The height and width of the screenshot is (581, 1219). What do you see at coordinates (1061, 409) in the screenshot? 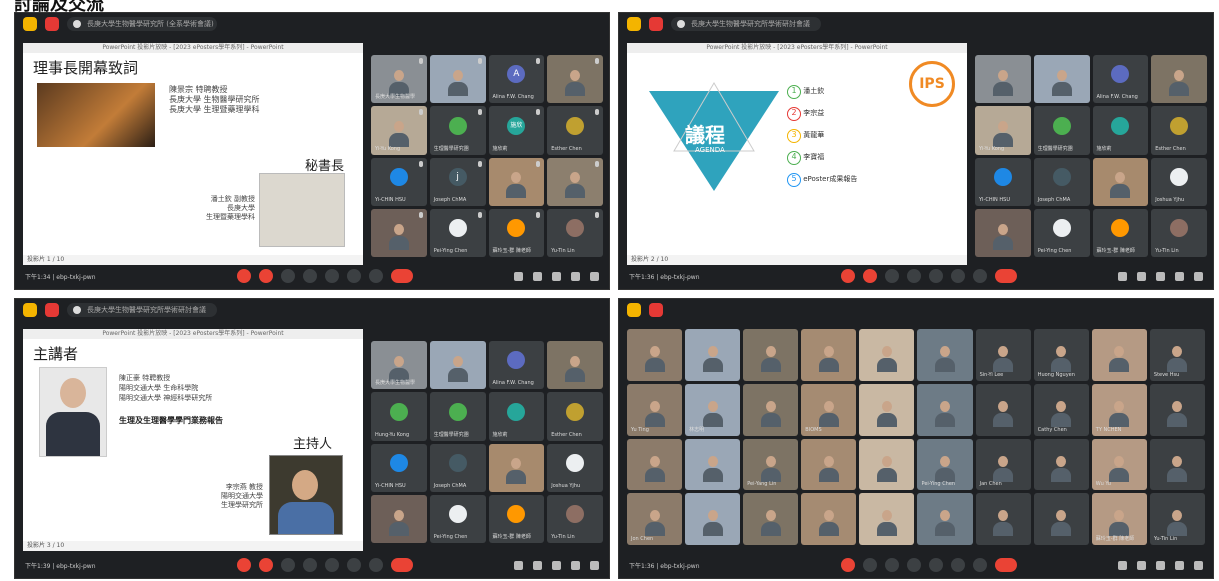
I see `participant-tile: Cathy Chen` at bounding box center [1061, 409].